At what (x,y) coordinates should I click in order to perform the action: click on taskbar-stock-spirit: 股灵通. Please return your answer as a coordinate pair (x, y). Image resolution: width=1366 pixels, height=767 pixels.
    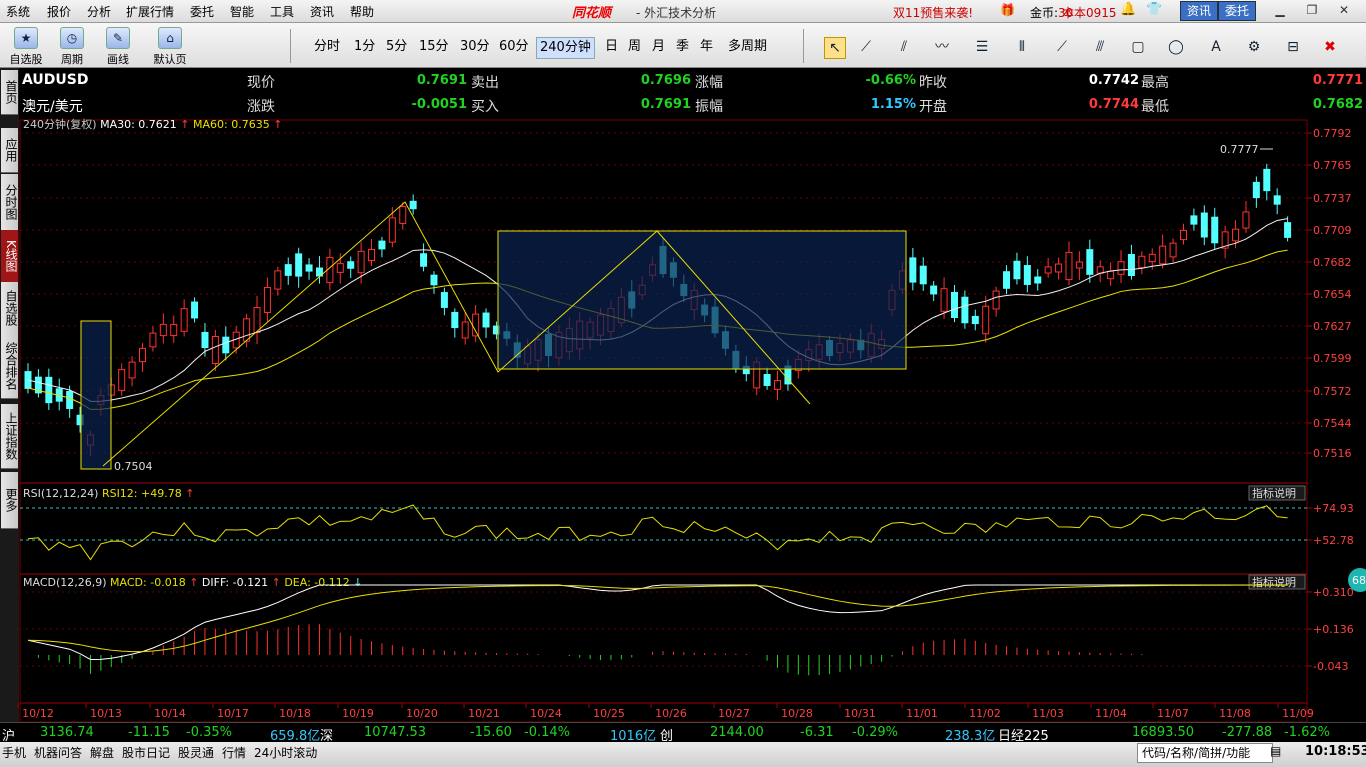
    Looking at the image, I should click on (196, 752).